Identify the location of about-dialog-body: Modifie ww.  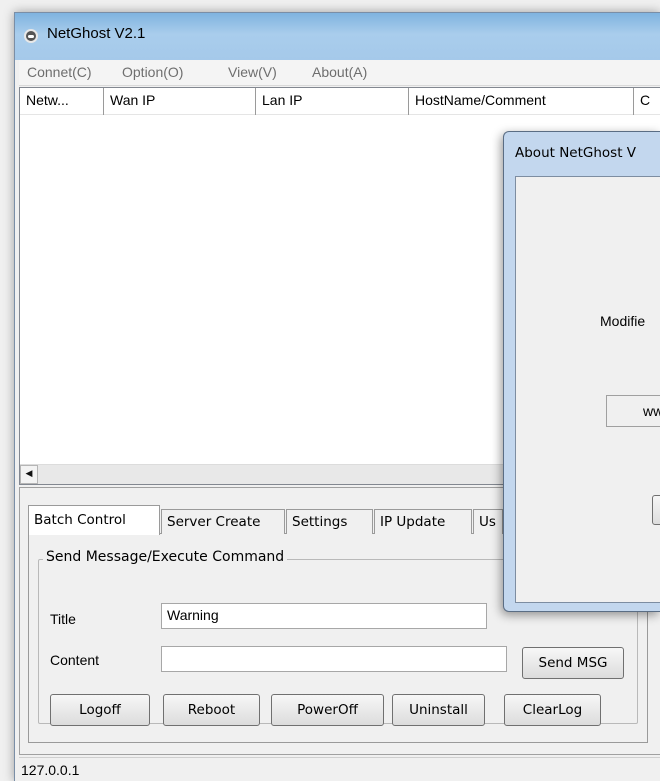
(587, 389).